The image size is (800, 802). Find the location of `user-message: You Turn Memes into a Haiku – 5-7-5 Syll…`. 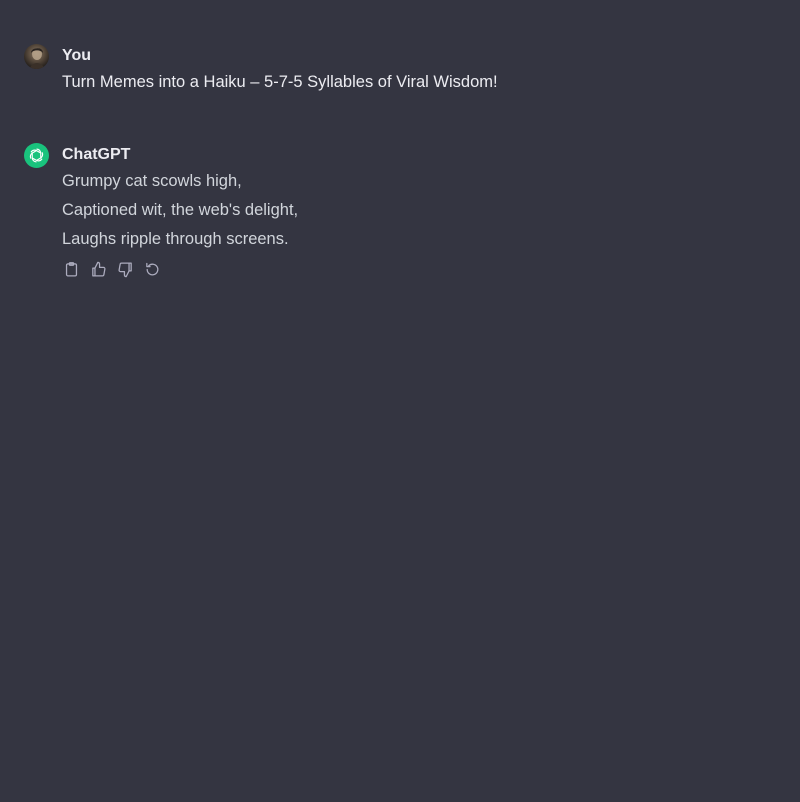

user-message: You Turn Memes into a Haiku – 5-7-5 Syll… is located at coordinates (400, 69).